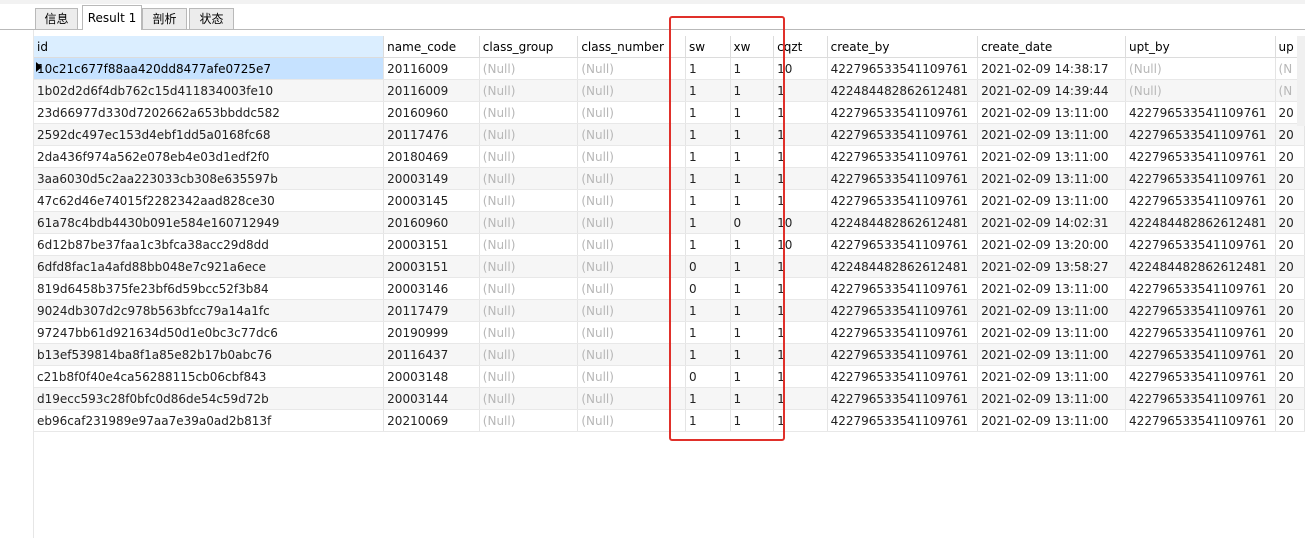 The image size is (1305, 538). Describe the element at coordinates (431, 288) in the screenshot. I see `cell-name-code: 20003146` at that location.